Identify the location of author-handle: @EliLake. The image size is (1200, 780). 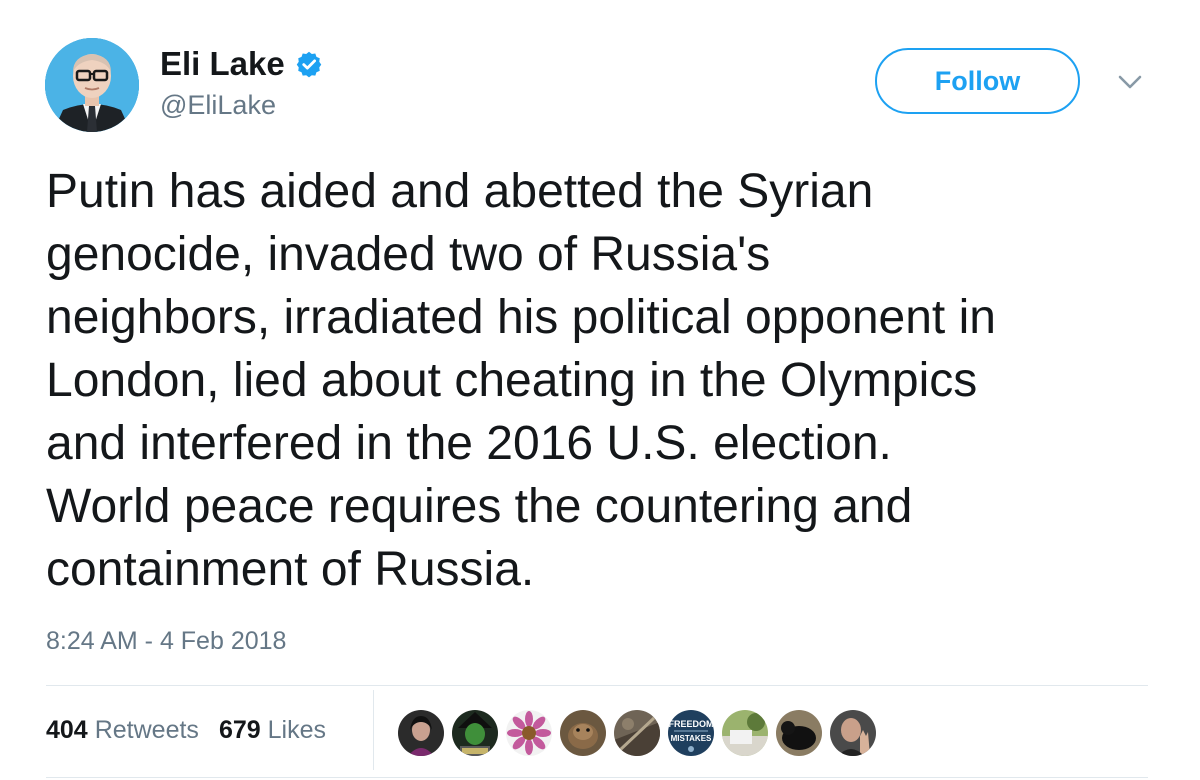
(218, 105).